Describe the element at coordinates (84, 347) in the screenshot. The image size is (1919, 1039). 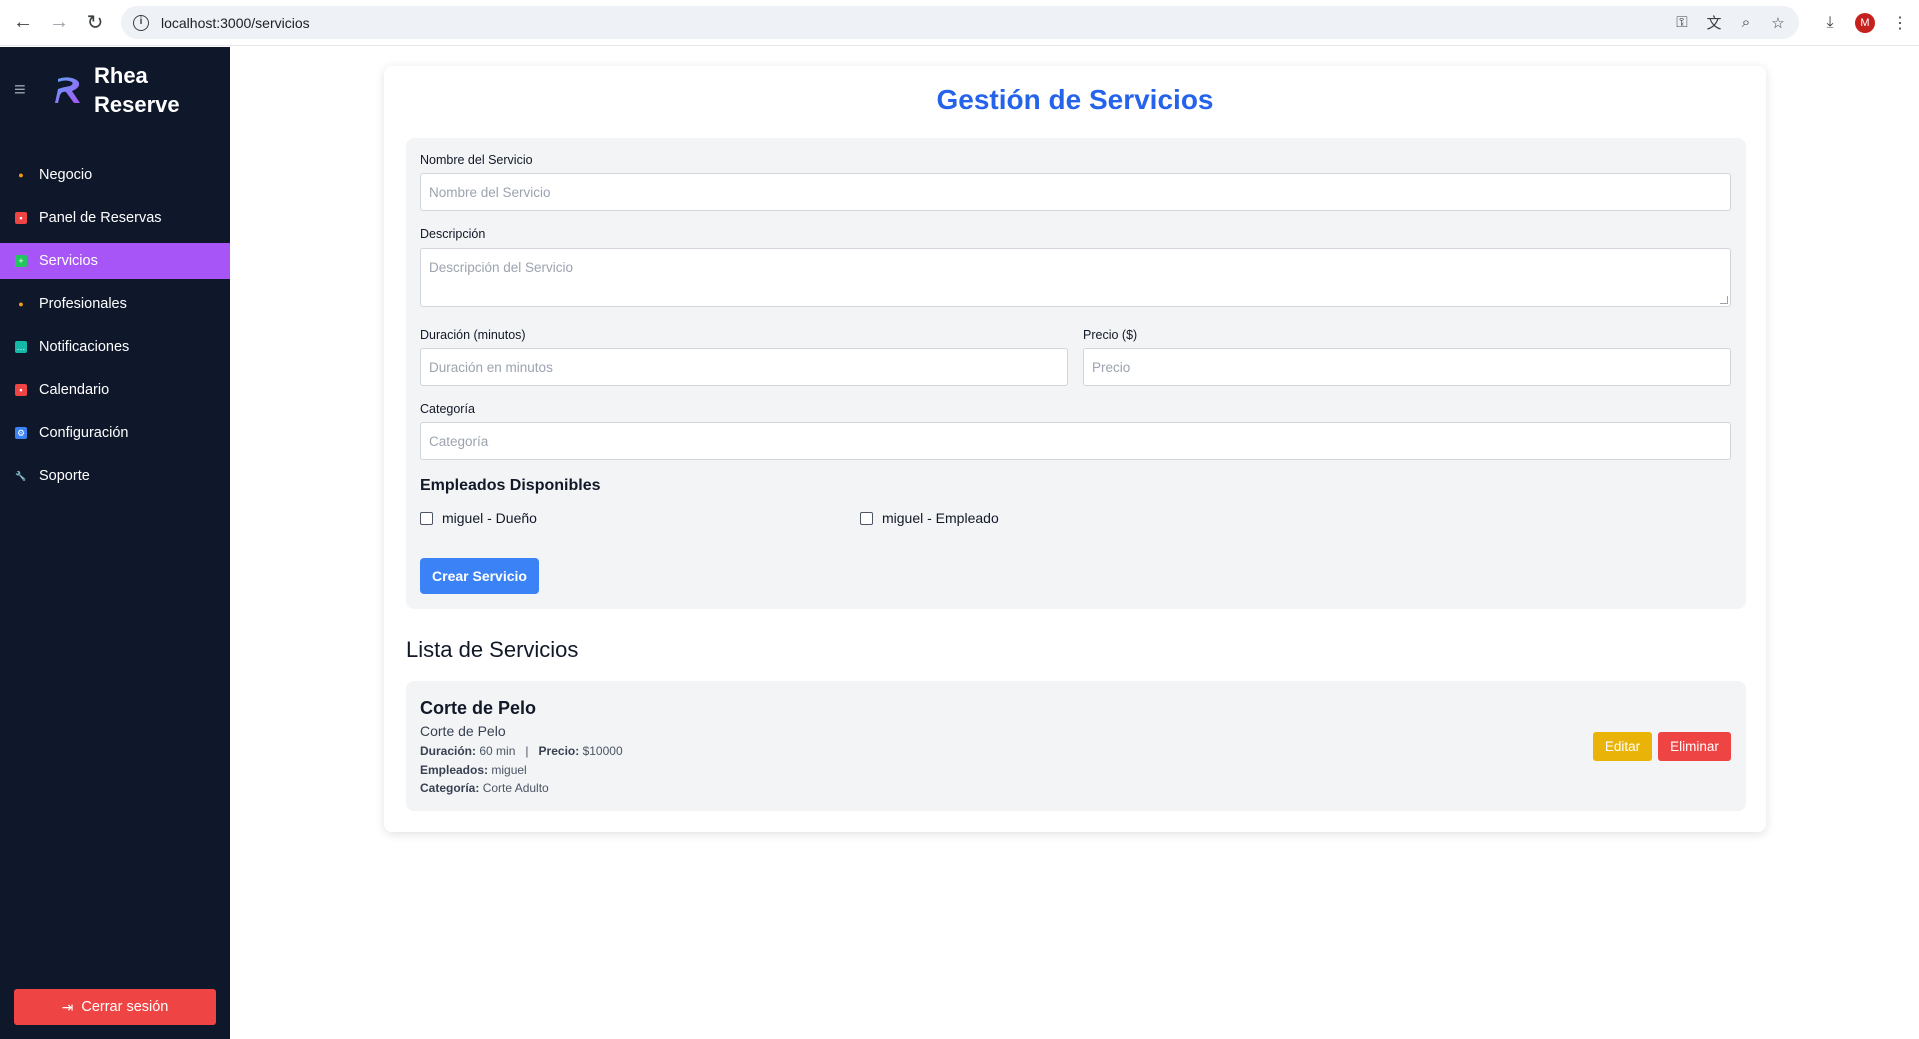
I see `sidebar-item-label: Notificaciones` at that location.